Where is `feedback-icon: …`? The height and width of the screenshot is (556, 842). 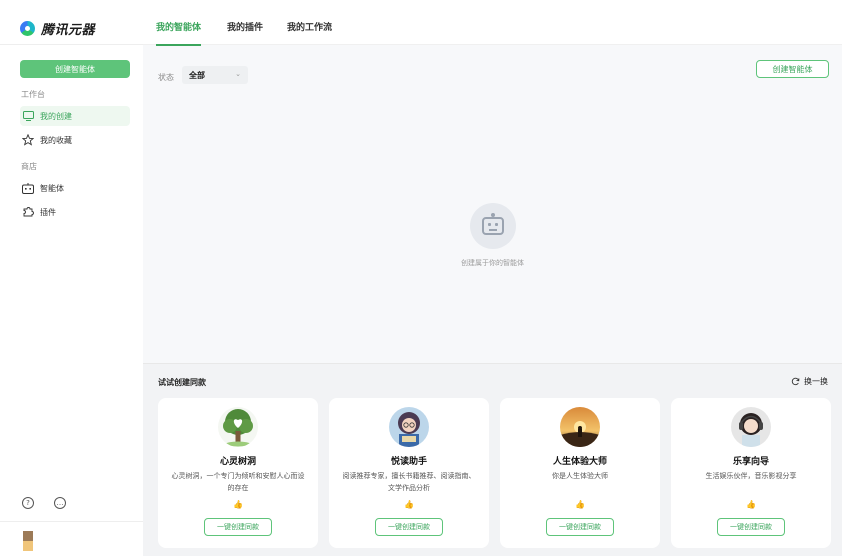 feedback-icon: … is located at coordinates (60, 503).